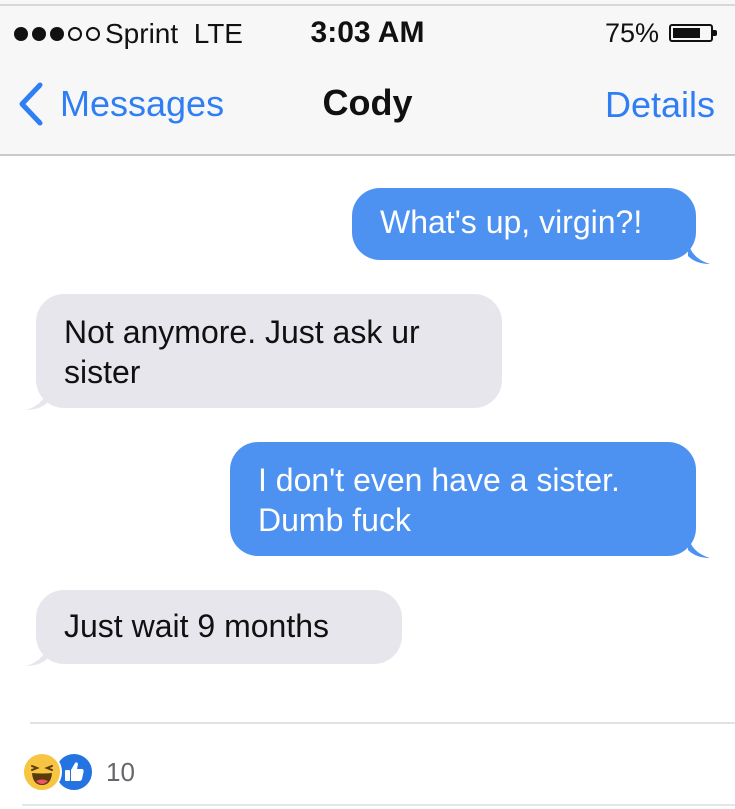  Describe the element at coordinates (120, 771) in the screenshot. I see `reaction-count: 10` at that location.